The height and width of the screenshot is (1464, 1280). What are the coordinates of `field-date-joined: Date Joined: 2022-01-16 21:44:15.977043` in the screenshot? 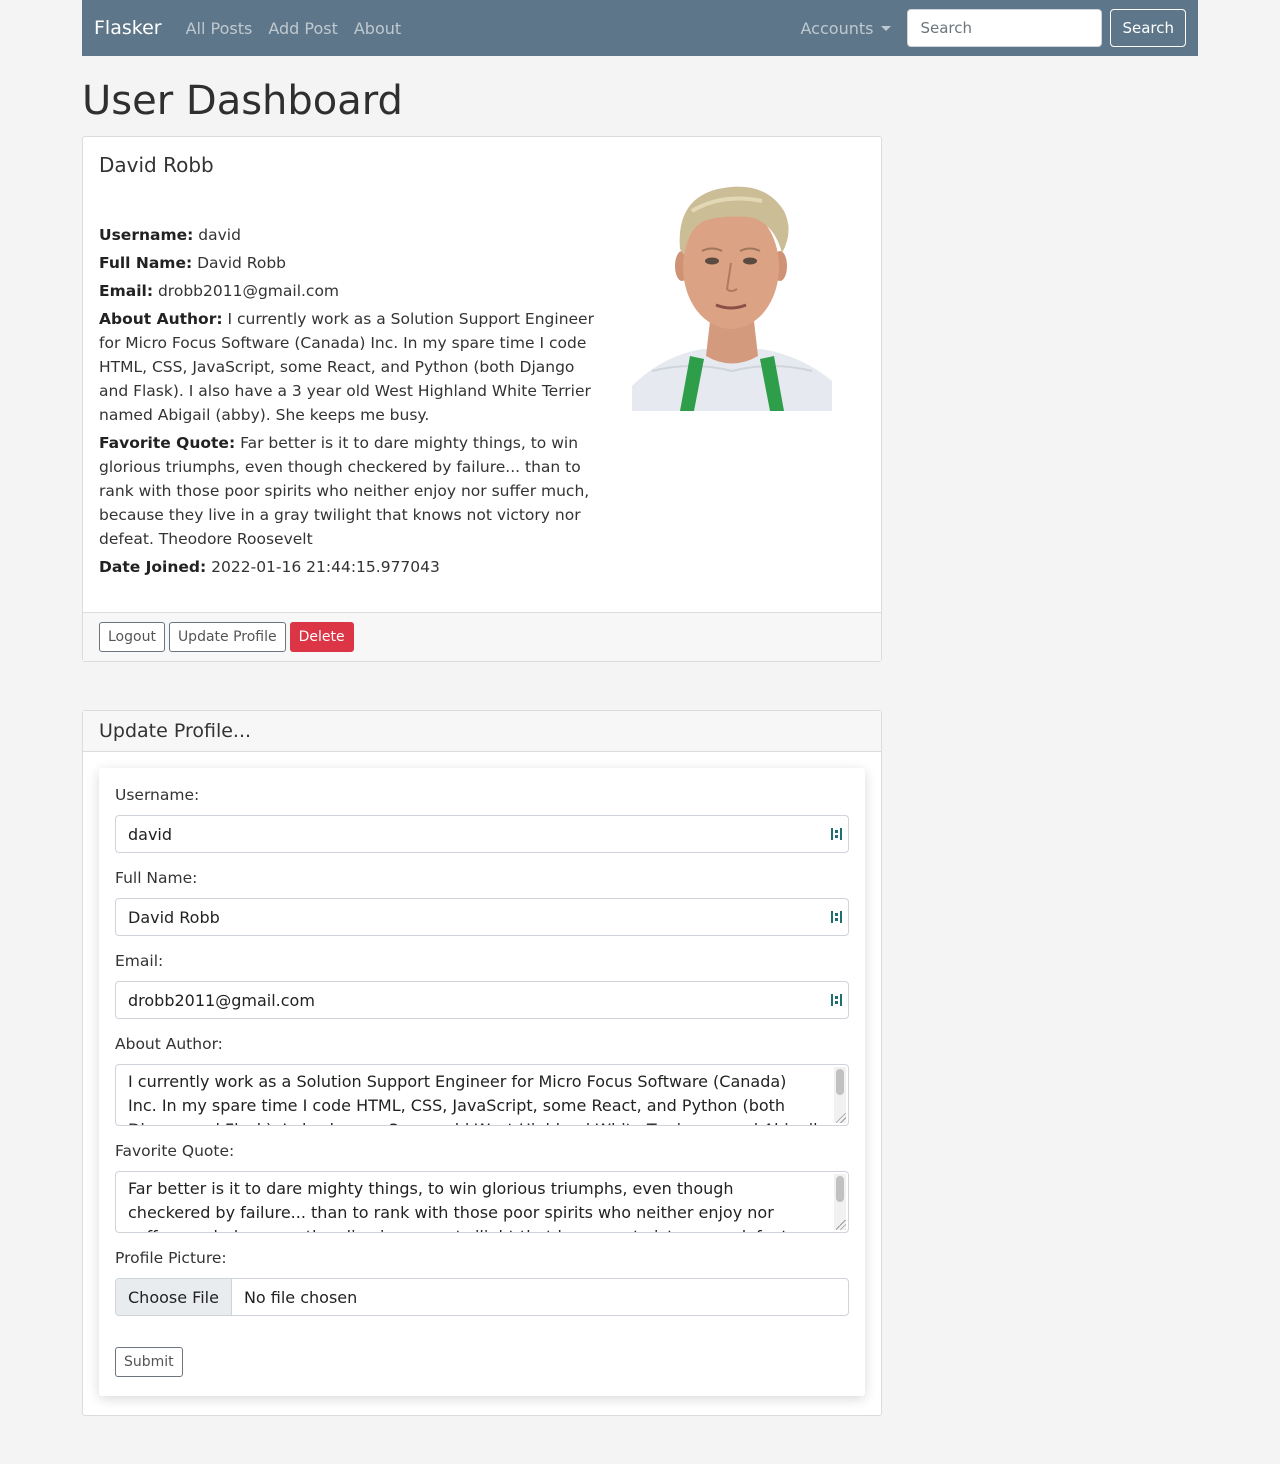 It's located at (349, 567).